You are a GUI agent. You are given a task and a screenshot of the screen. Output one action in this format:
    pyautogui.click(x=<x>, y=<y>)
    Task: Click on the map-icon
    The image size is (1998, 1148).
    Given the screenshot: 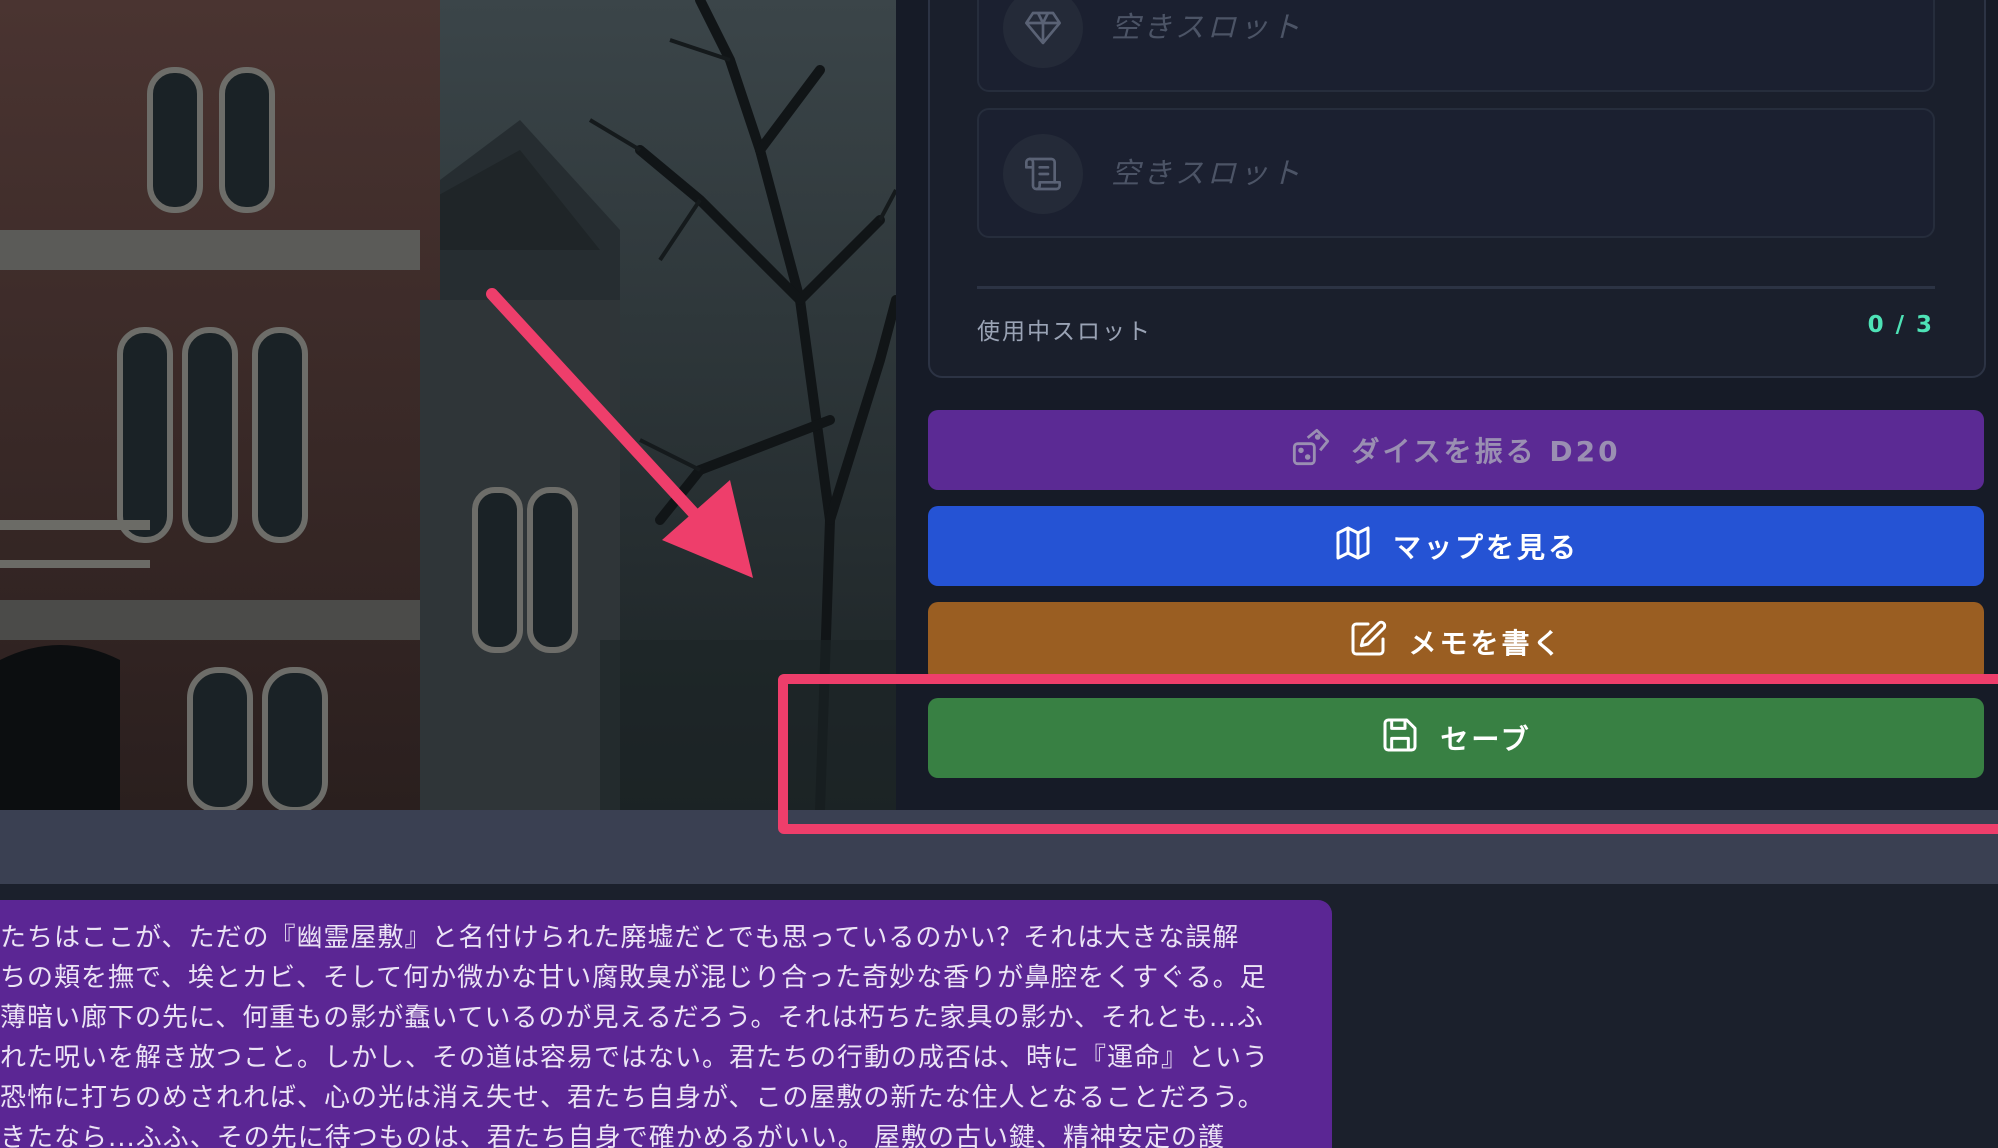 What is the action you would take?
    pyautogui.click(x=1353, y=546)
    